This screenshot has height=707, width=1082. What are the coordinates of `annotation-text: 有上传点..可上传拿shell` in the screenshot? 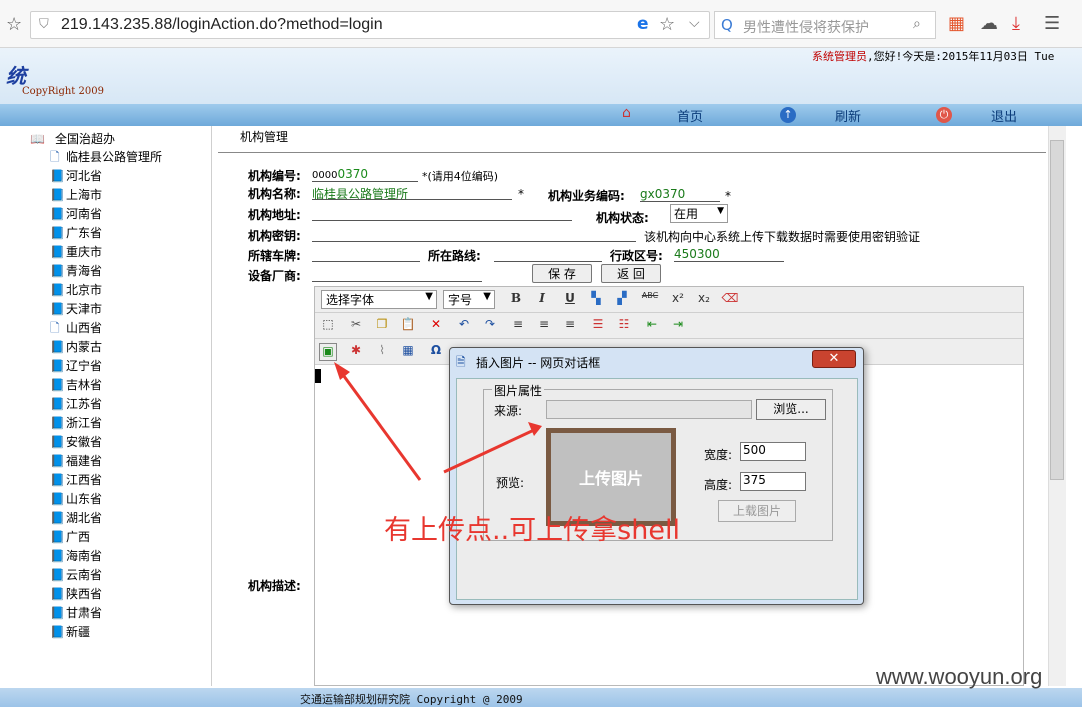 It's located at (532, 530).